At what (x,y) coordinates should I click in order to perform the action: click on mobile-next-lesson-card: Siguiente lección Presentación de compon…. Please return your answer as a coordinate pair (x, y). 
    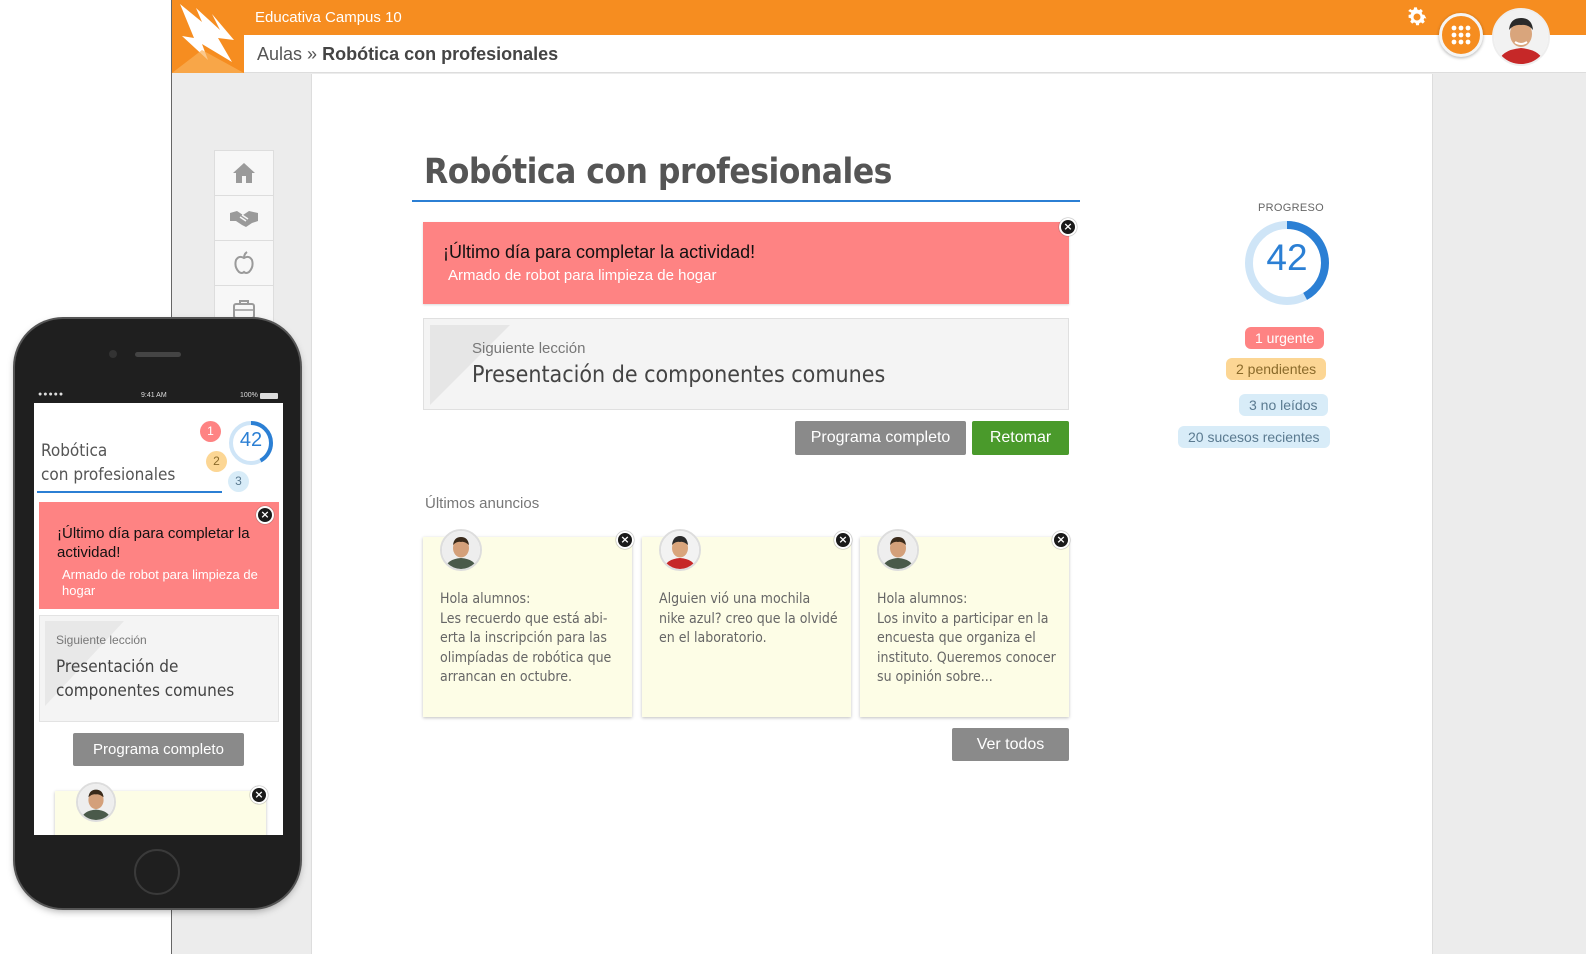
    Looking at the image, I should click on (159, 668).